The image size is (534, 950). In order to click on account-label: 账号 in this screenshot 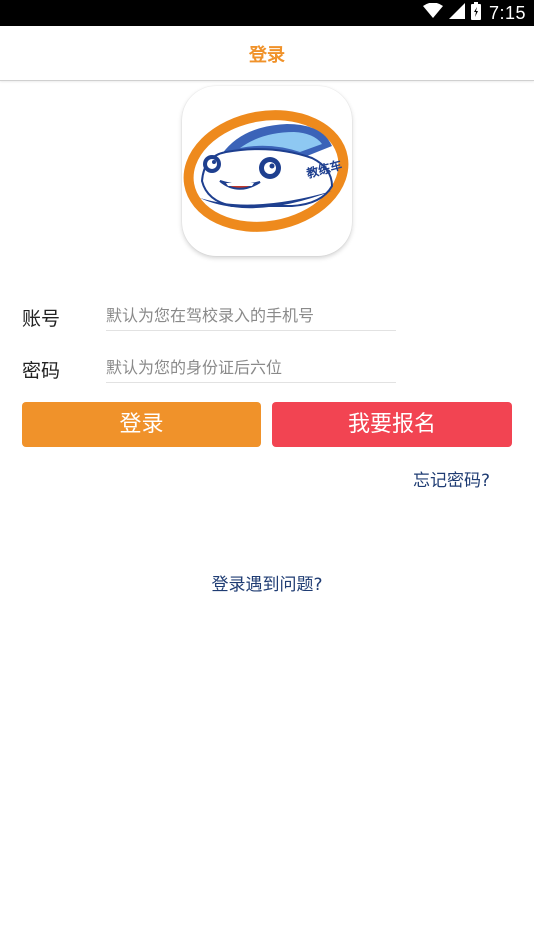, I will do `click(41, 319)`.